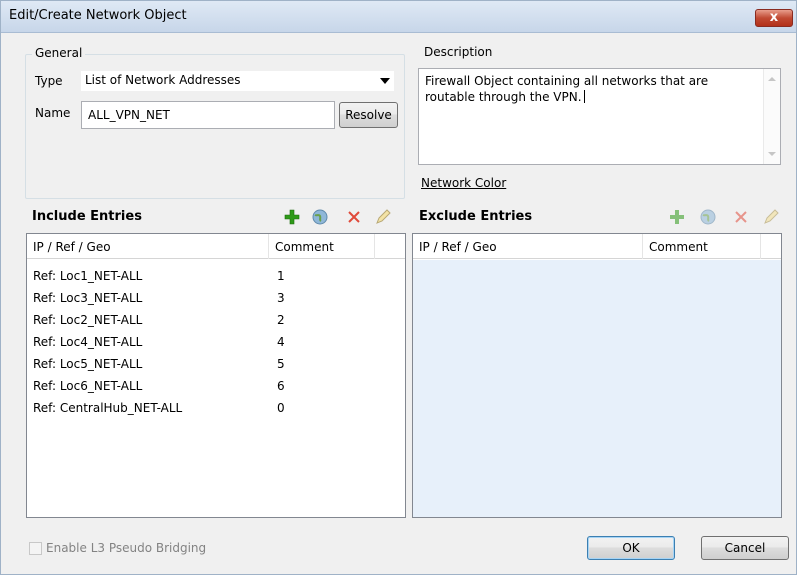 The image size is (797, 575). Describe the element at coordinates (281, 342) in the screenshot. I see `row-comment: 4` at that location.